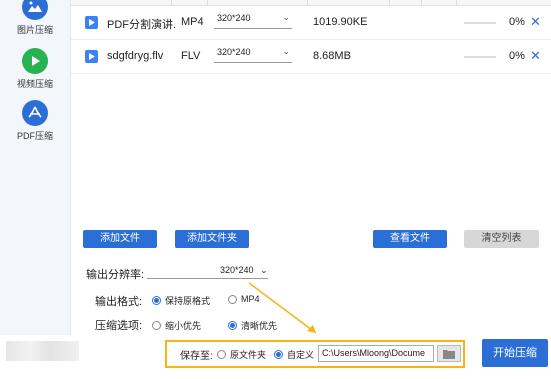 The height and width of the screenshot is (379, 551). Describe the element at coordinates (410, 239) in the screenshot. I see `view-file-button: 查看文件` at that location.